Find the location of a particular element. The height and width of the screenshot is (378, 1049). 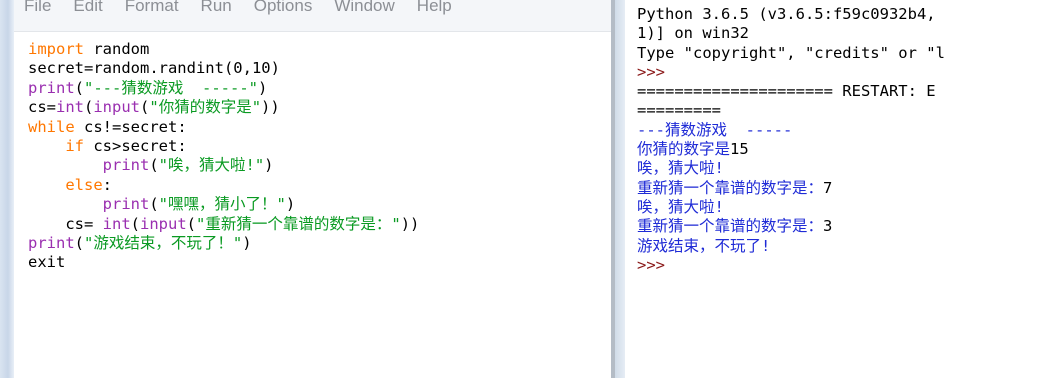

shell-line-token: ========= is located at coordinates (679, 110).